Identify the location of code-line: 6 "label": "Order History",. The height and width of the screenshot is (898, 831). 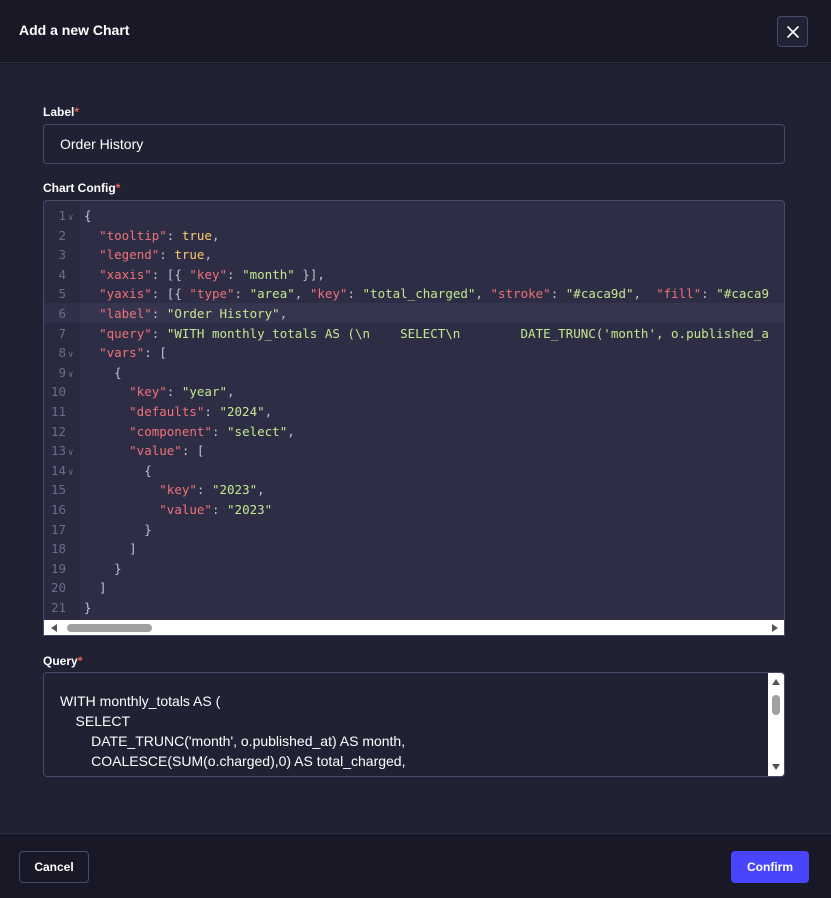
(414, 314).